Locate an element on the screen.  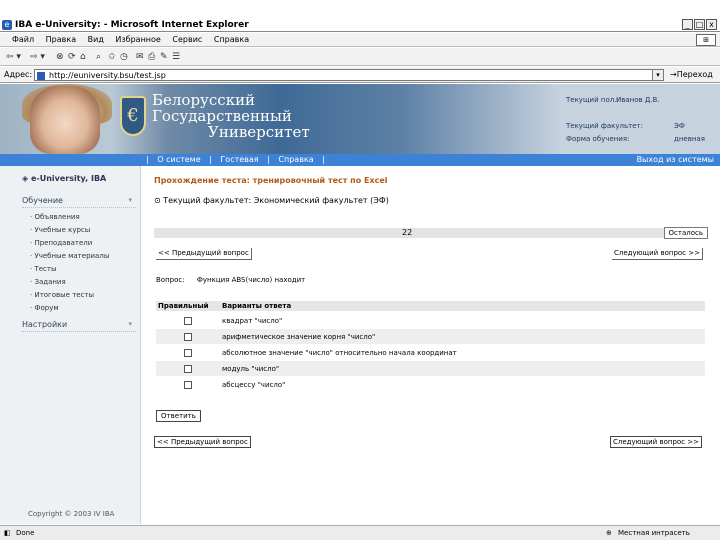
menu-view: Вид is located at coordinates (96, 40).